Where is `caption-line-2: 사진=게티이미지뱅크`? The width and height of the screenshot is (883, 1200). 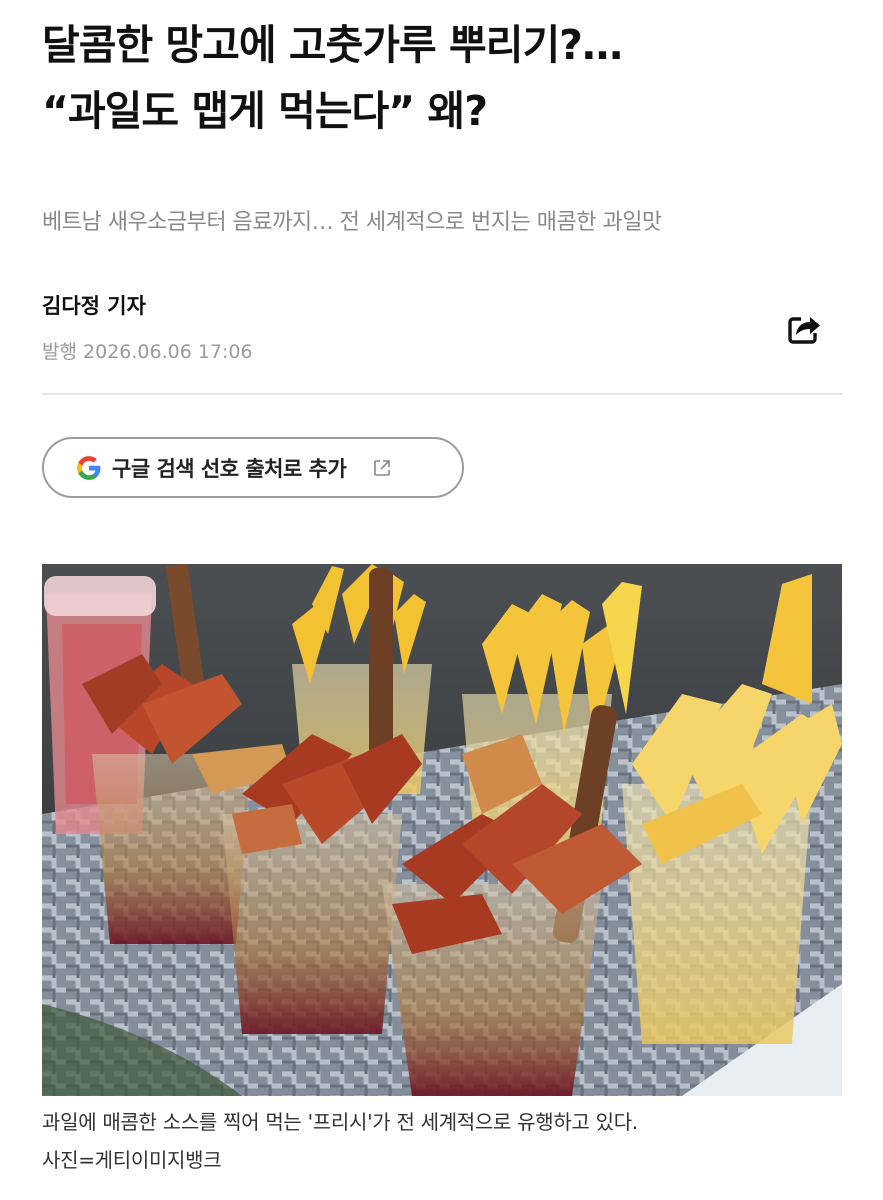
caption-line-2: 사진=게티이미지뱅크 is located at coordinates (132, 1160).